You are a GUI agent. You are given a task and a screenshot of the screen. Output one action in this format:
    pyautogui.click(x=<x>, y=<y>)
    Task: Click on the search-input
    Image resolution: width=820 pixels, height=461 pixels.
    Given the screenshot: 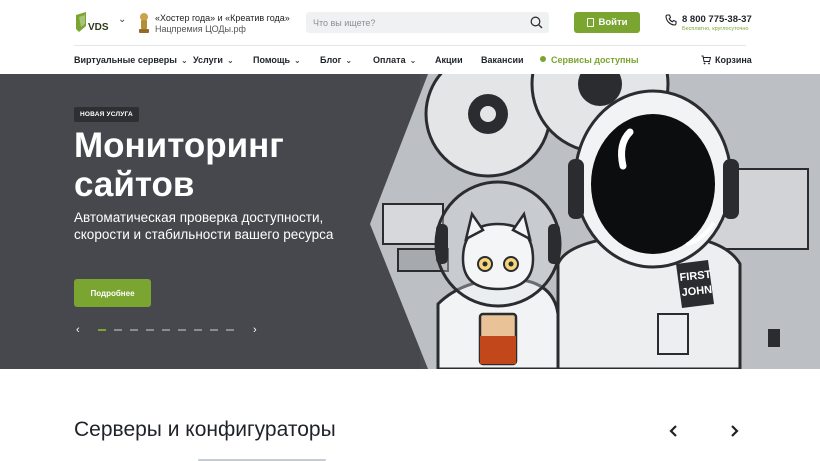 What is the action you would take?
    pyautogui.click(x=411, y=22)
    